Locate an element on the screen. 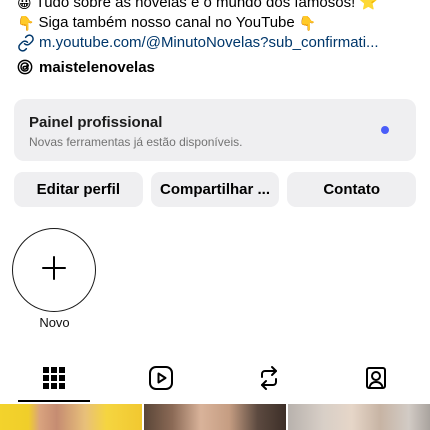  pointing-down-icon: 👇 is located at coordinates (26, 23).